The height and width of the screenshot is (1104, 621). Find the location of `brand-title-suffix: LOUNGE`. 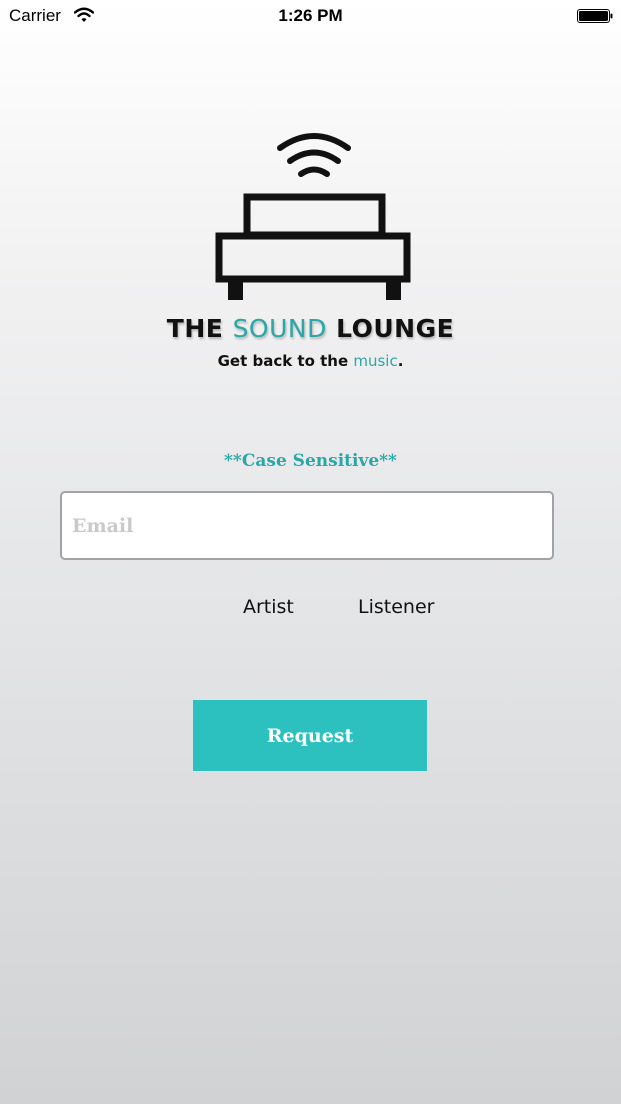

brand-title-suffix: LOUNGE is located at coordinates (390, 328).